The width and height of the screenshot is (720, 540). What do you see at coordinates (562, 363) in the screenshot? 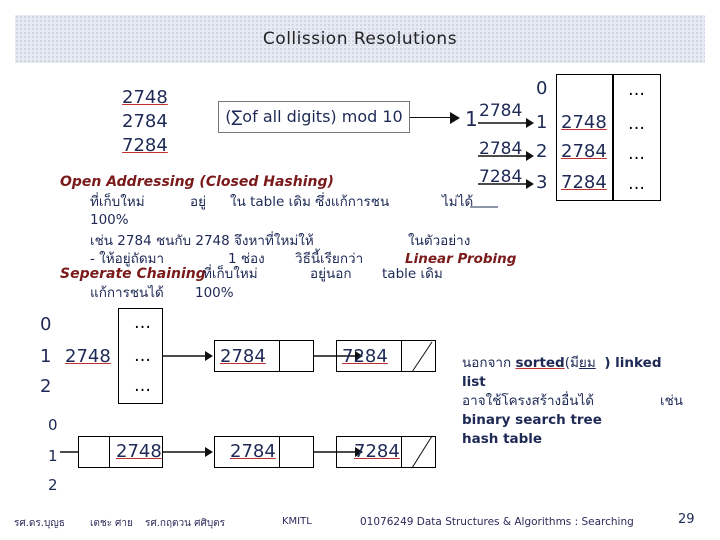
I see `note-line1: นอกจาก sorted(มียม ) linked` at bounding box center [562, 363].